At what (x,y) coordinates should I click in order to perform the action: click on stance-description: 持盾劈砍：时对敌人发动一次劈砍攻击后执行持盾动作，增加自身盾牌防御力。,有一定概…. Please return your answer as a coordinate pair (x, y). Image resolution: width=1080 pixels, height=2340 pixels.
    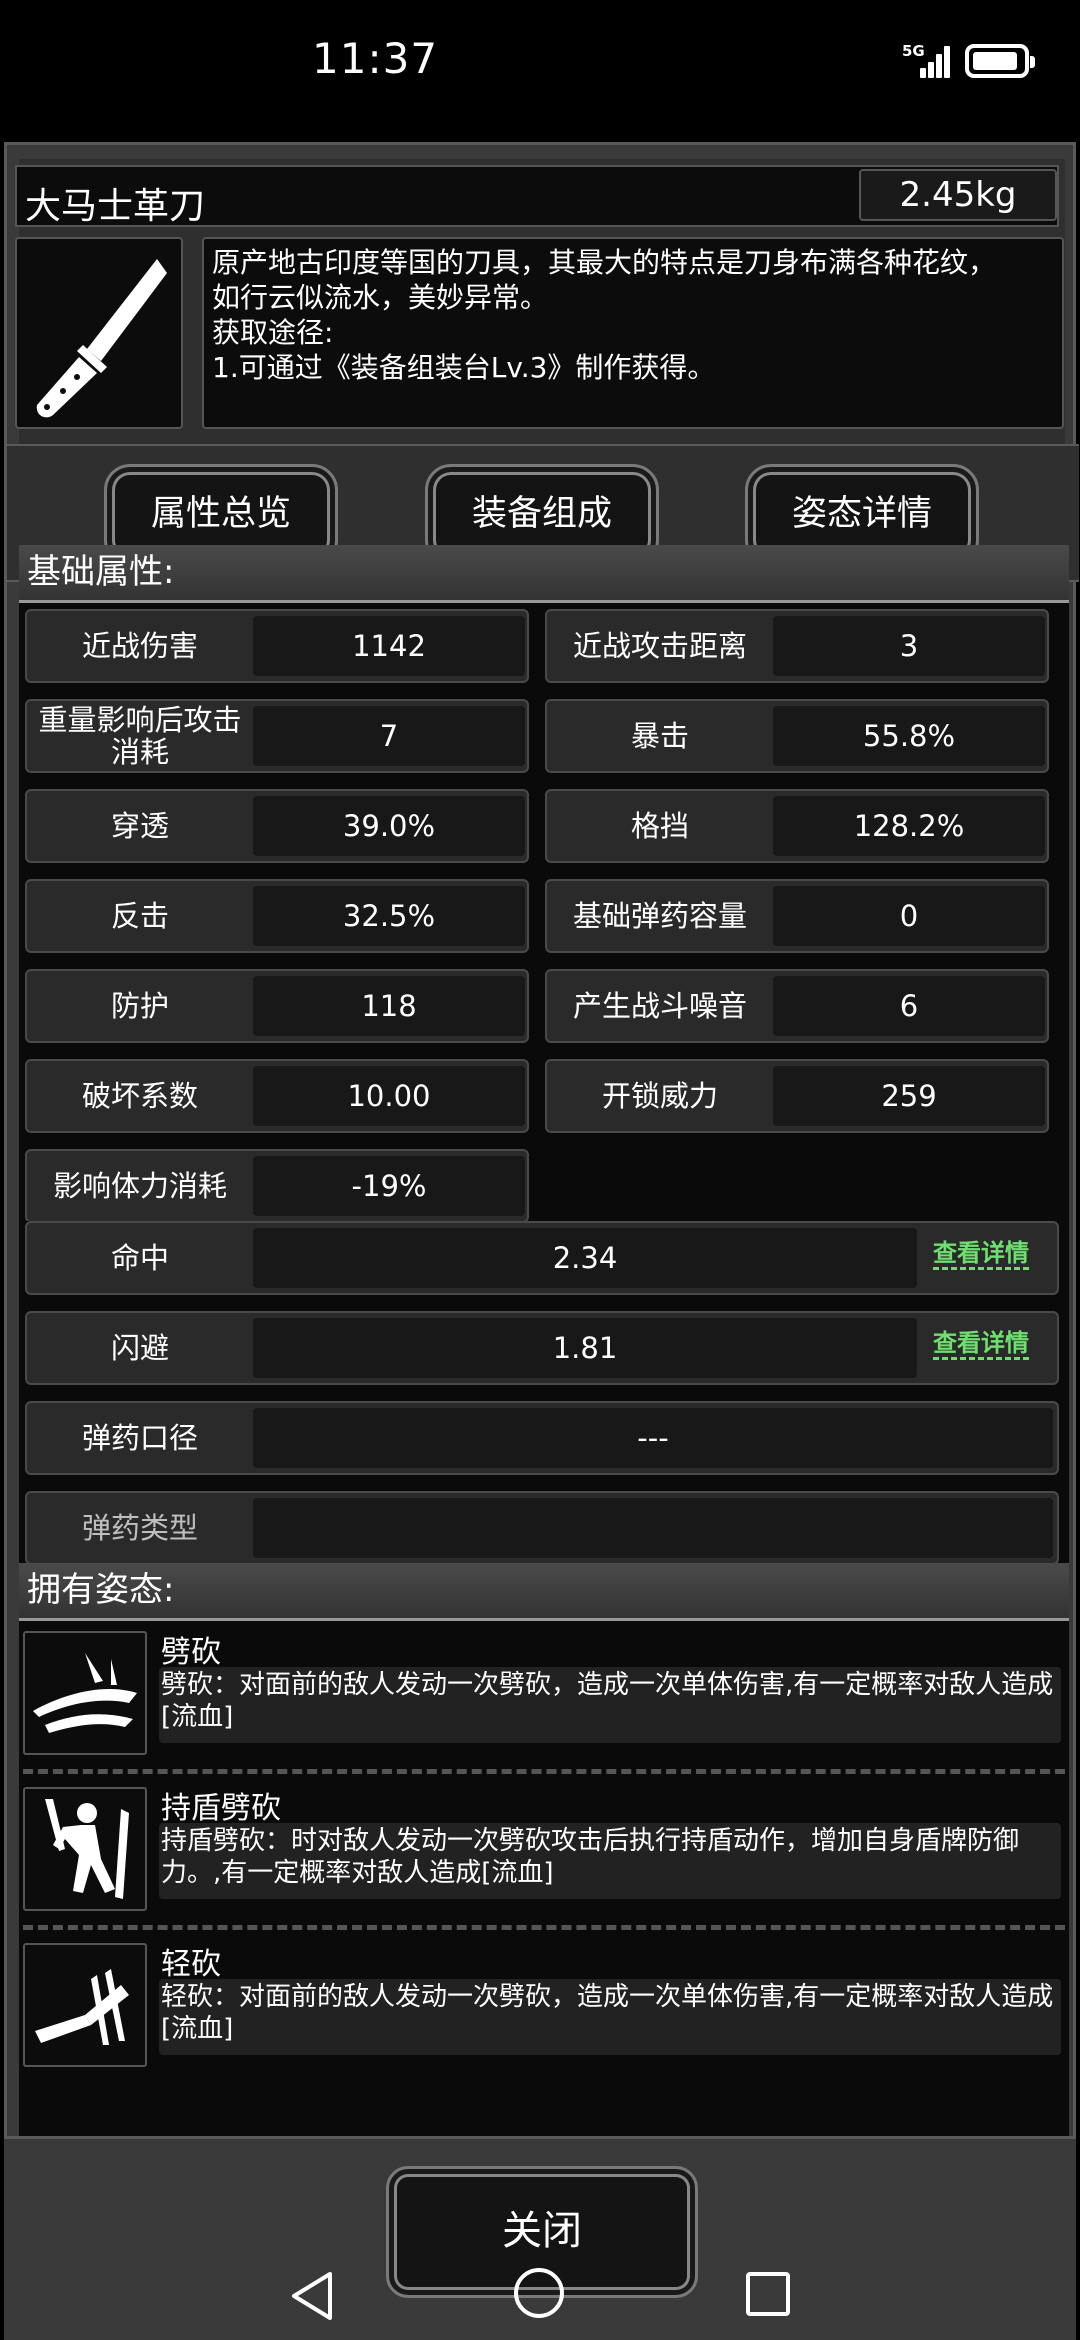
    Looking at the image, I should click on (610, 1861).